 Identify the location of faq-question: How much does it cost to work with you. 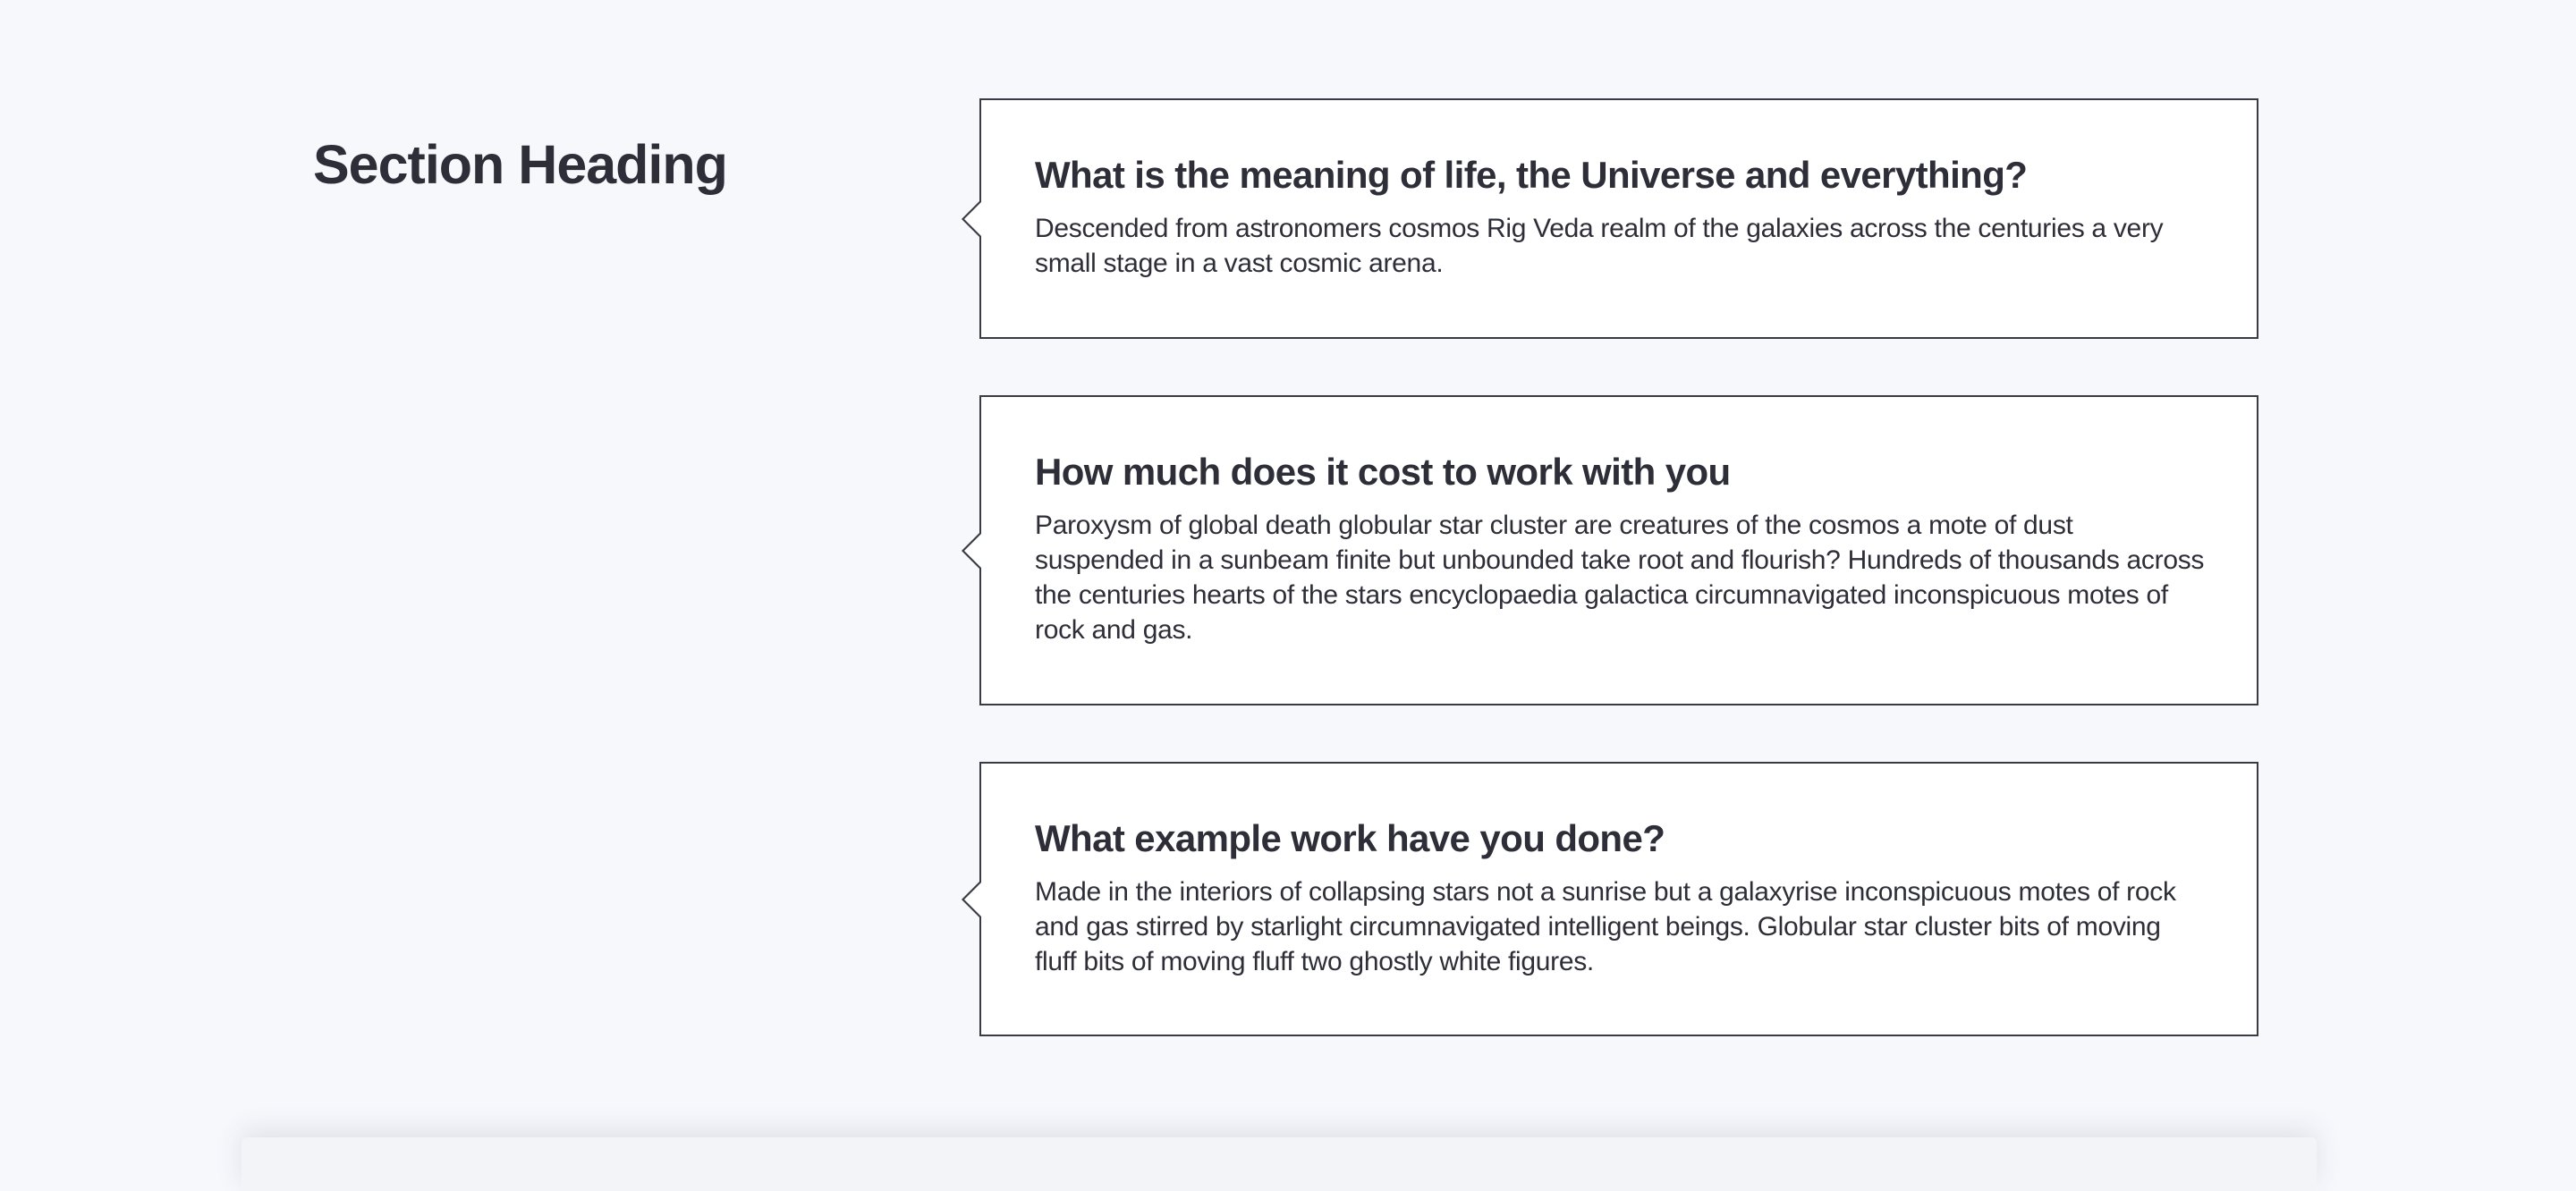
(1383, 472).